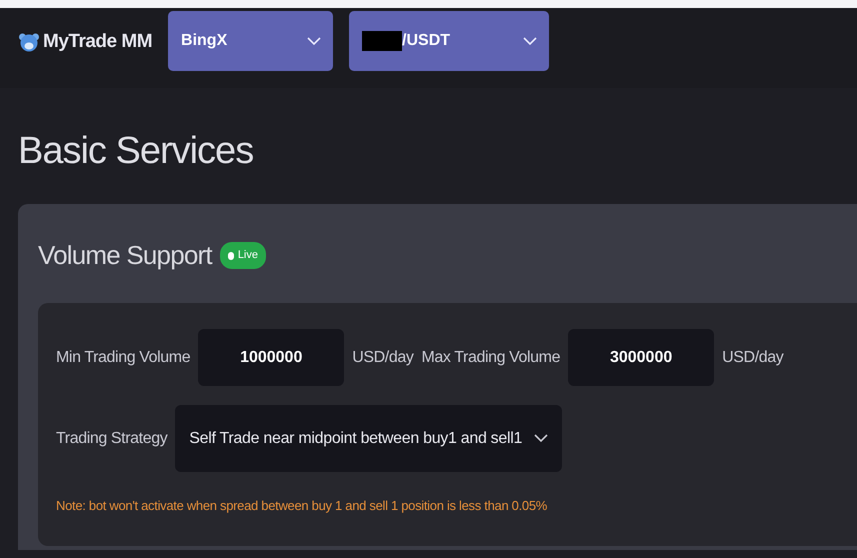  I want to click on field-label: Max Trading Volume, so click(490, 358).